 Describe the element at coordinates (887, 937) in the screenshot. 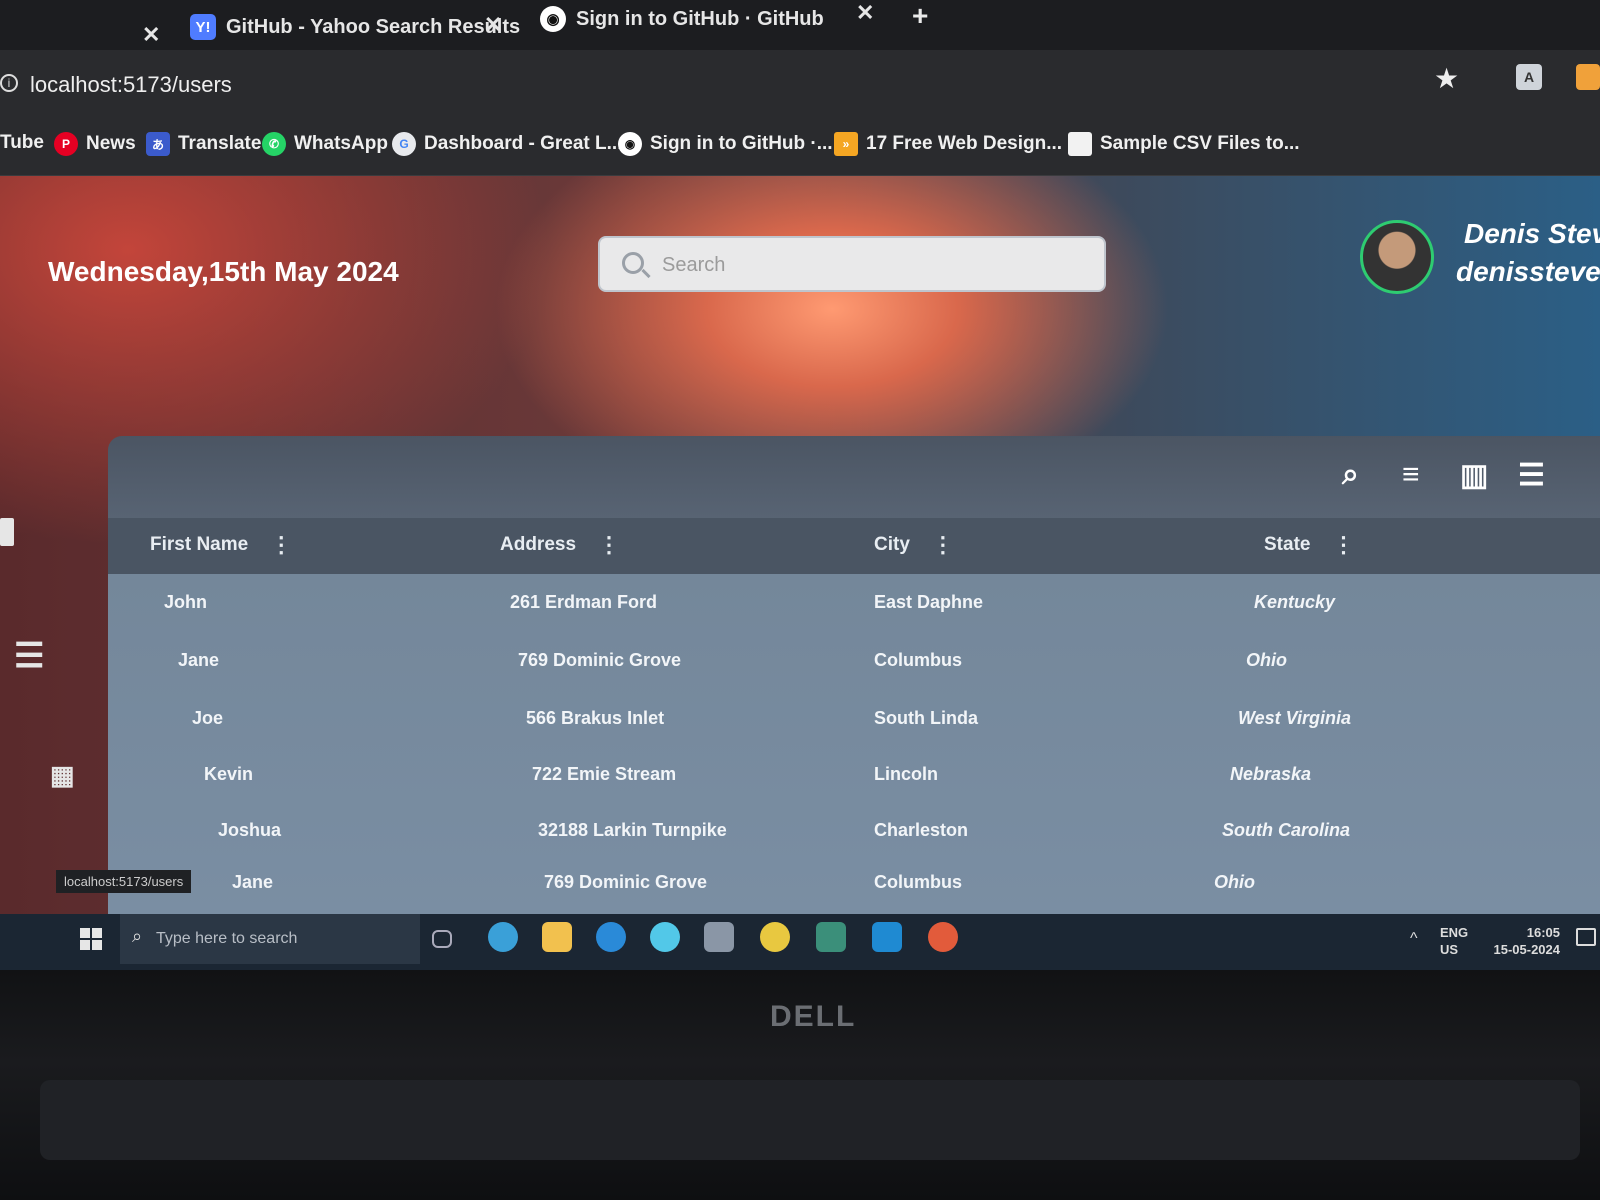

I see `vscode-icon` at that location.